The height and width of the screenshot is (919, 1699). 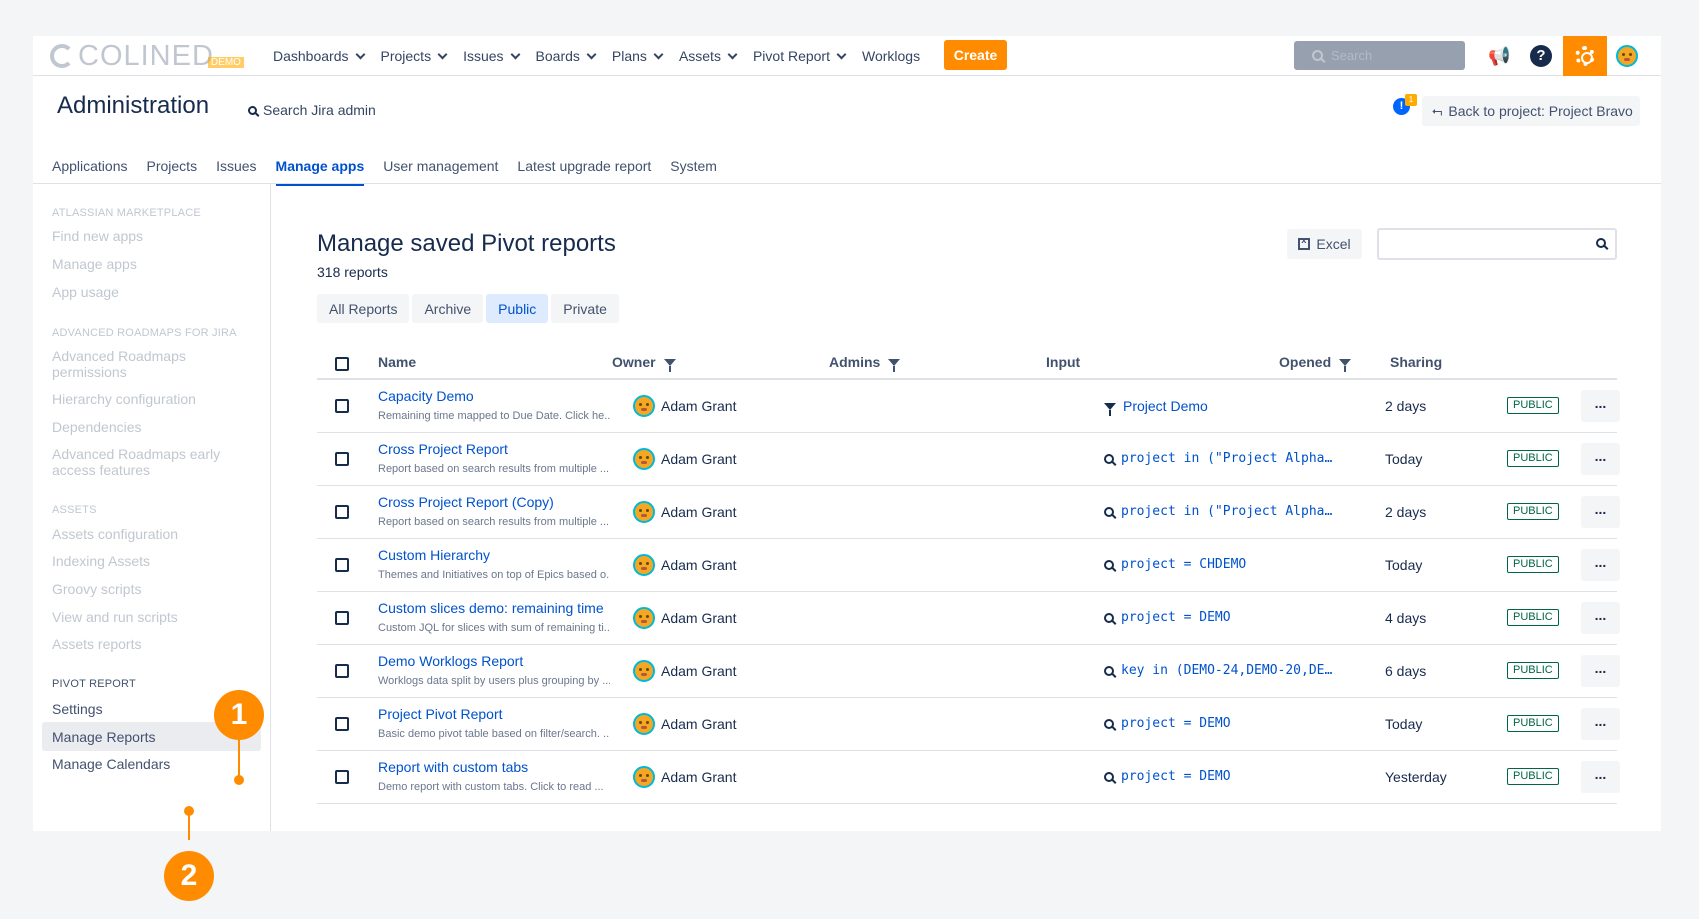 What do you see at coordinates (865, 363) in the screenshot?
I see `column-admins: Admins` at bounding box center [865, 363].